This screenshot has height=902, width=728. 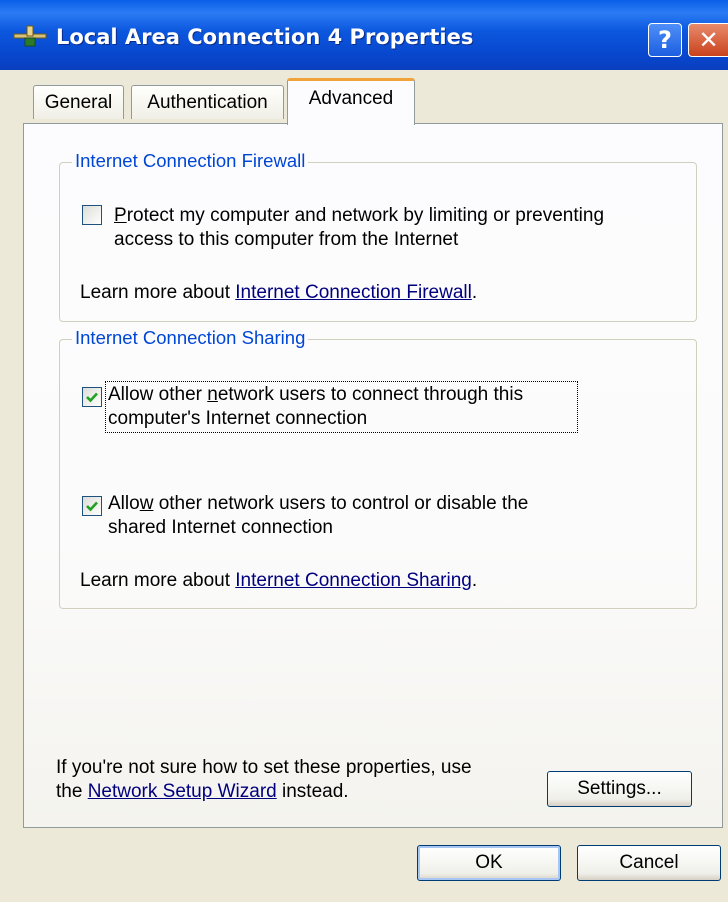 I want to click on ok-button: OK, so click(x=489, y=863).